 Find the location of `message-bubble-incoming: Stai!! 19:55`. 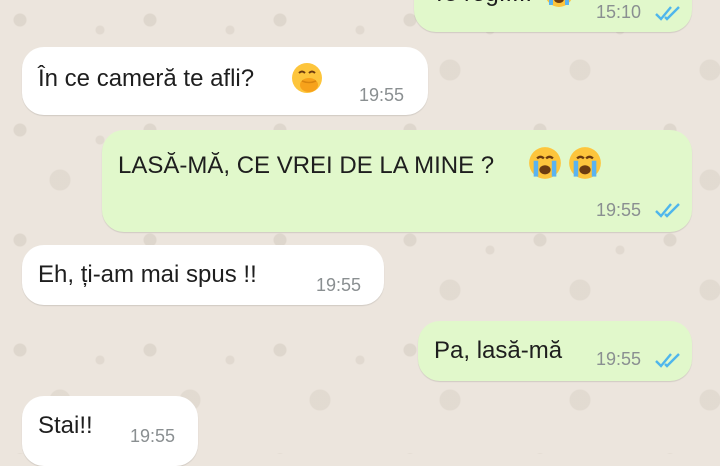

message-bubble-incoming: Stai!! 19:55 is located at coordinates (110, 431).